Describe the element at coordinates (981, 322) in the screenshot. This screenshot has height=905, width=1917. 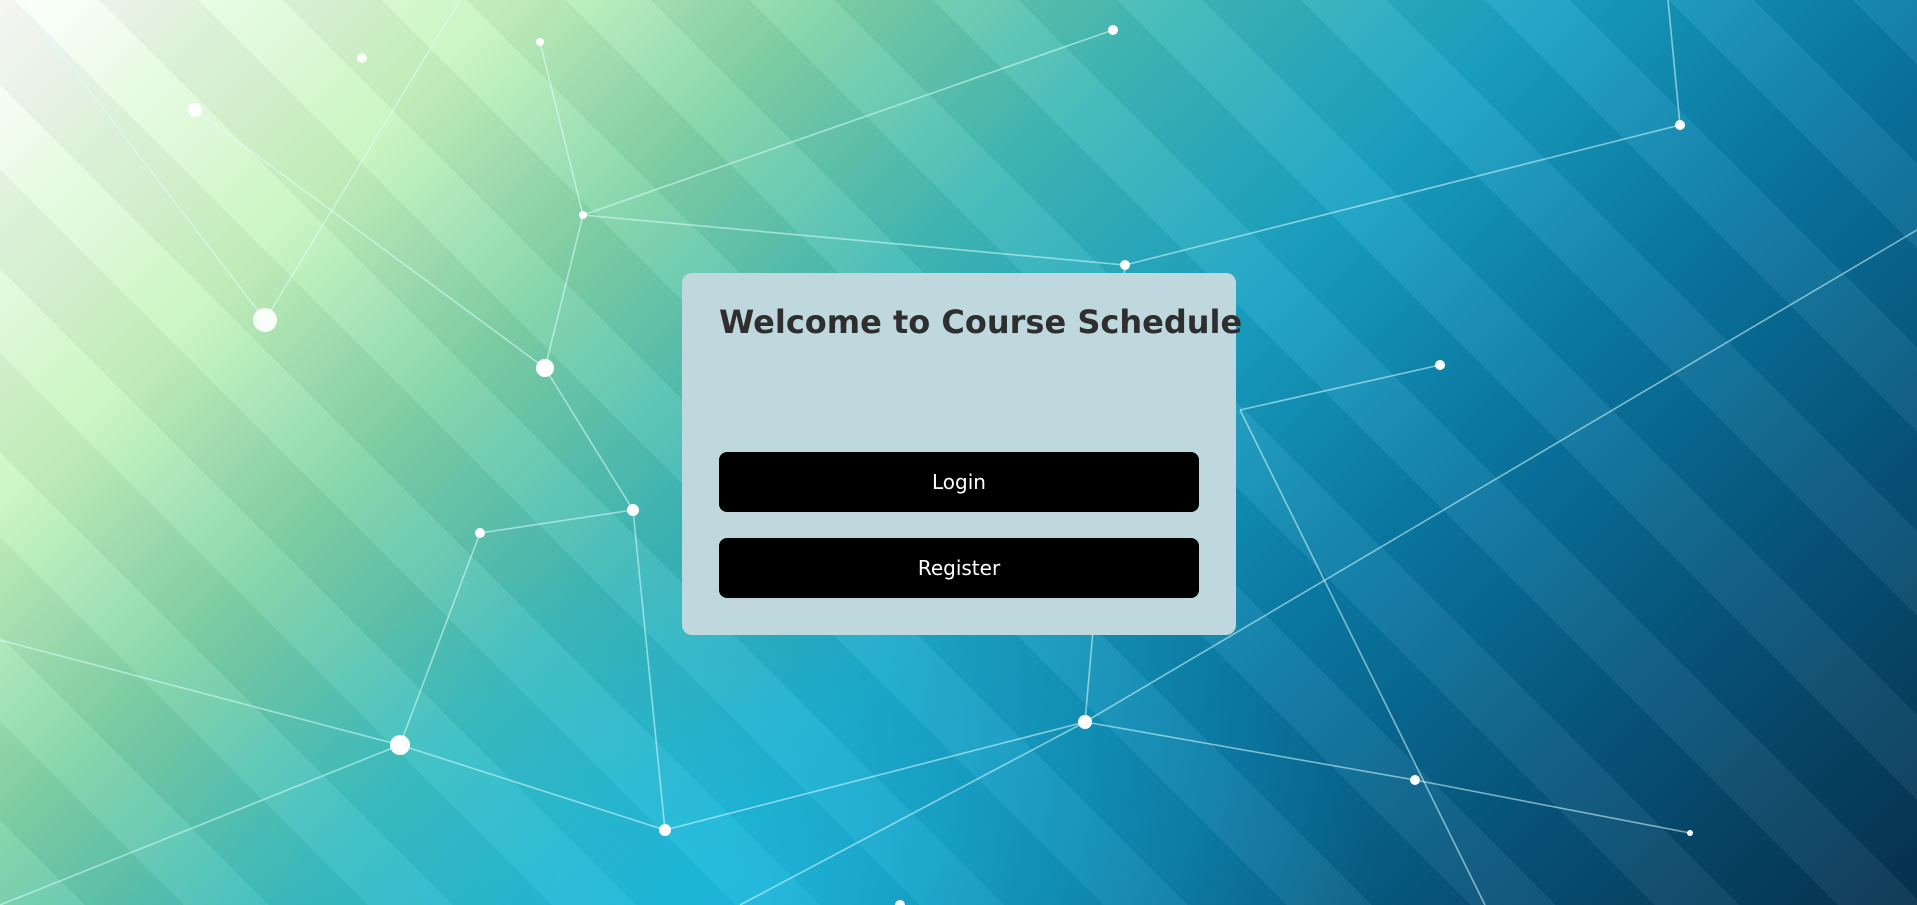
I see `page-title: Welcome to Course Schedule` at that location.